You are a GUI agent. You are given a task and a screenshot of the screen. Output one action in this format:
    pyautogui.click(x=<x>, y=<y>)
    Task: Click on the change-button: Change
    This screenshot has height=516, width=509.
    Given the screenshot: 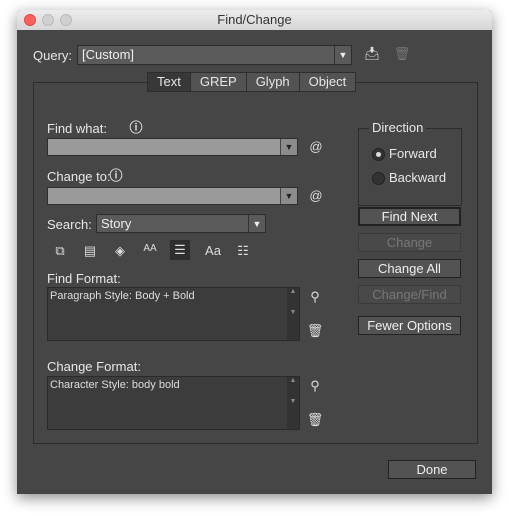 What is the action you would take?
    pyautogui.click(x=409, y=242)
    